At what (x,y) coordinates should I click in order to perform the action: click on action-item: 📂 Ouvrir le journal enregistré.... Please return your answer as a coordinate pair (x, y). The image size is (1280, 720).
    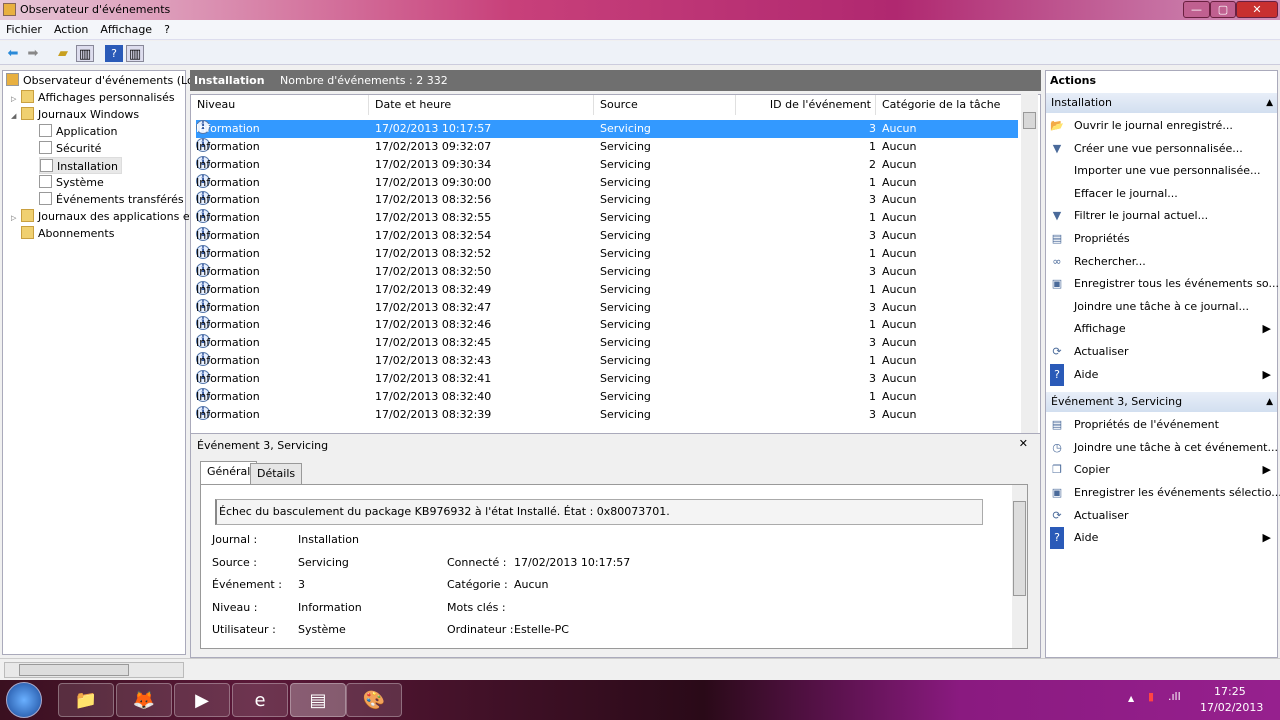
    Looking at the image, I should click on (1162, 126).